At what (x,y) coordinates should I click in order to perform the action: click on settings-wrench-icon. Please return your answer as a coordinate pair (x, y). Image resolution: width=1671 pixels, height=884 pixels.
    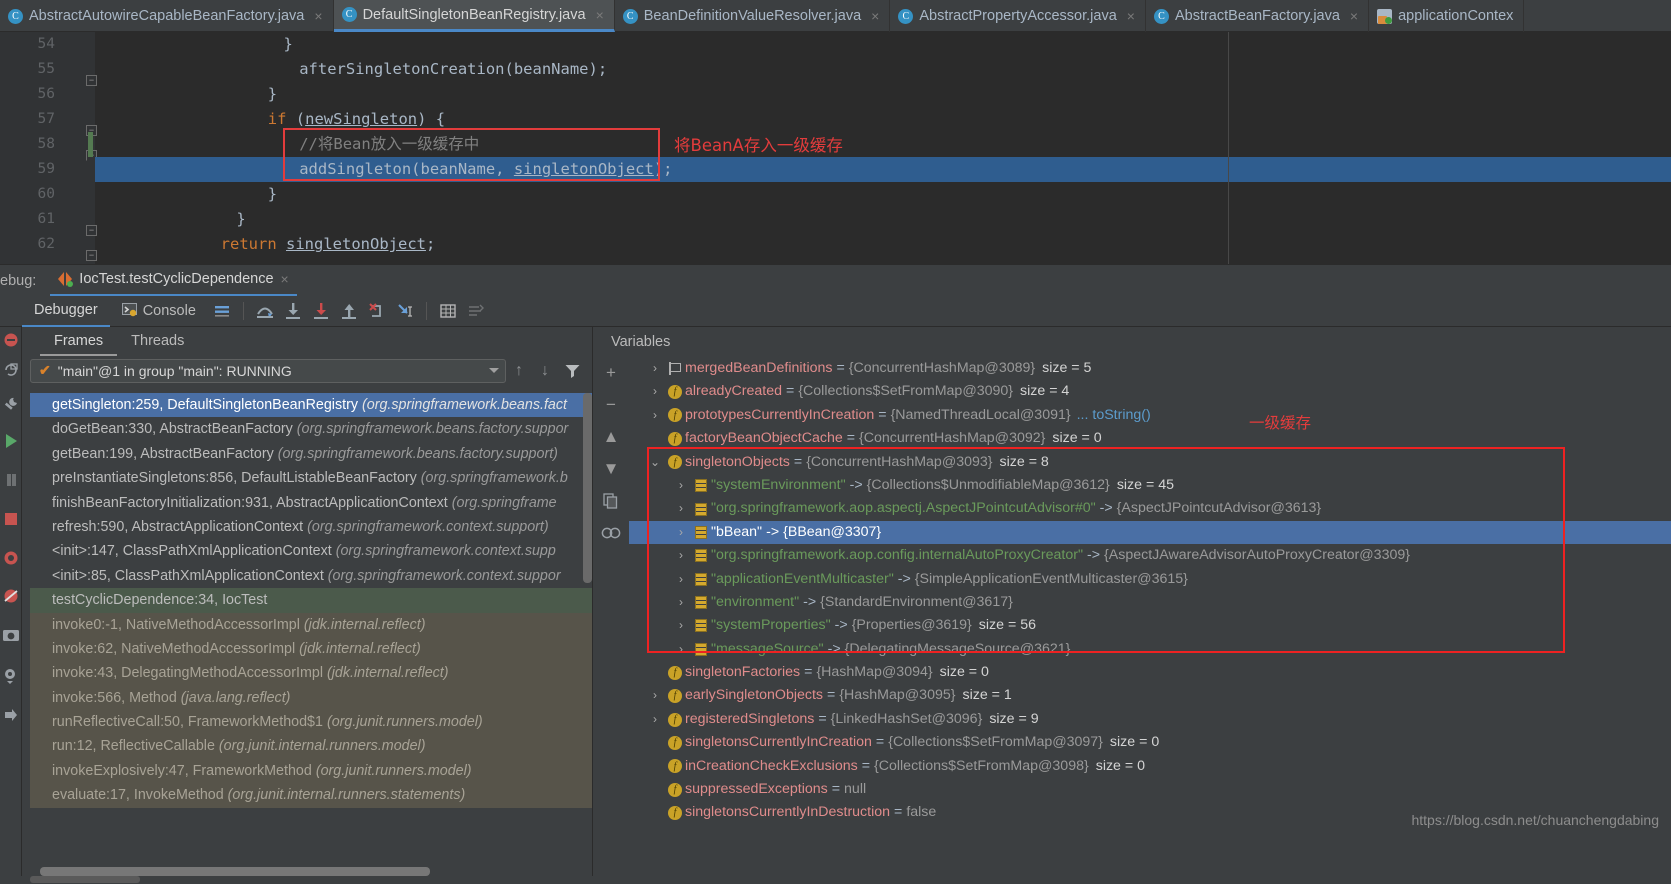
    Looking at the image, I should click on (11, 404).